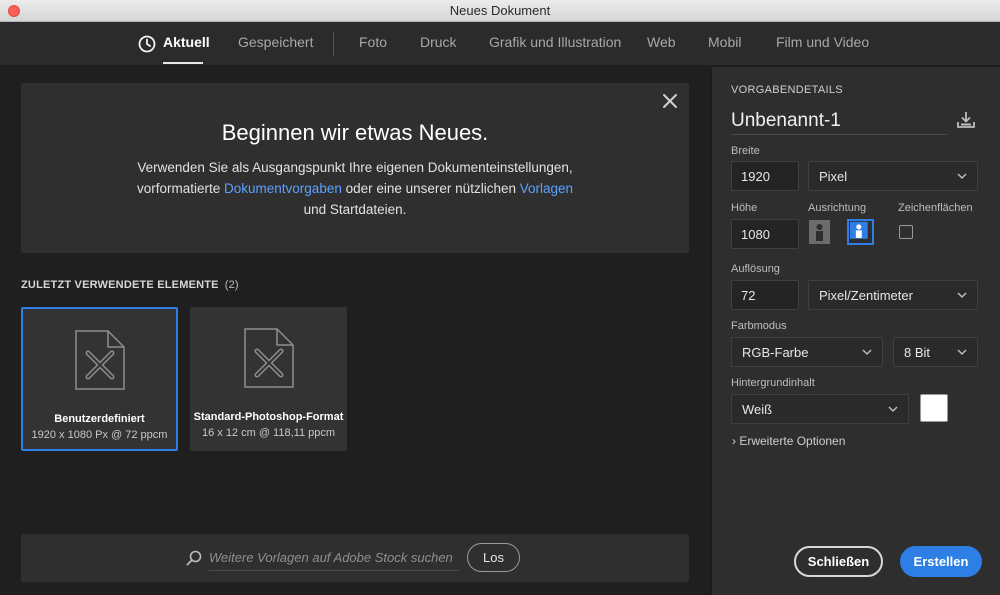 The image size is (1000, 595). What do you see at coordinates (334, 558) in the screenshot?
I see `stock-search-input` at bounding box center [334, 558].